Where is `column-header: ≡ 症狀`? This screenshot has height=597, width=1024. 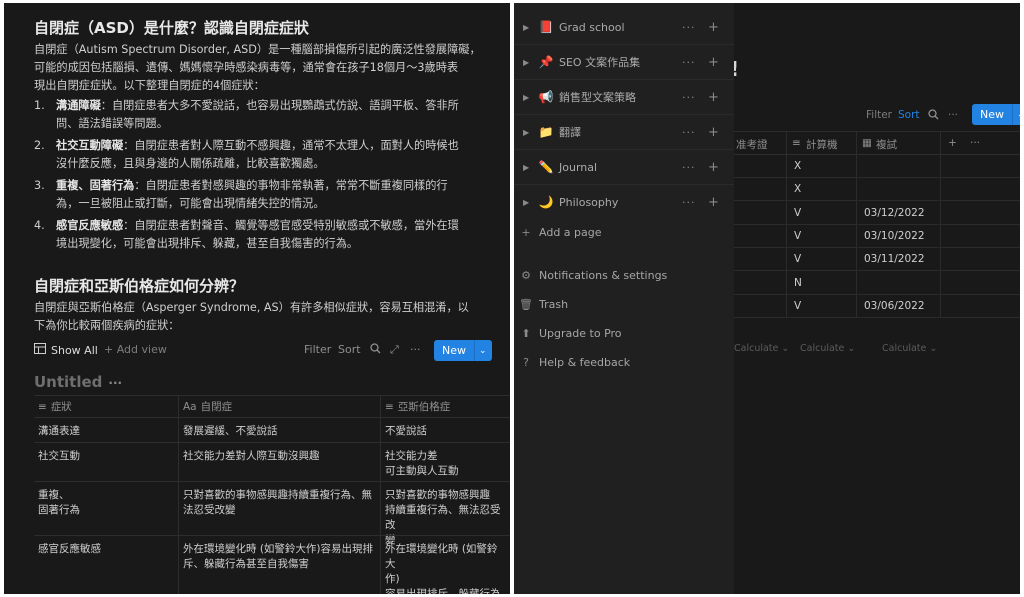 column-header: ≡ 症狀 is located at coordinates (106, 405).